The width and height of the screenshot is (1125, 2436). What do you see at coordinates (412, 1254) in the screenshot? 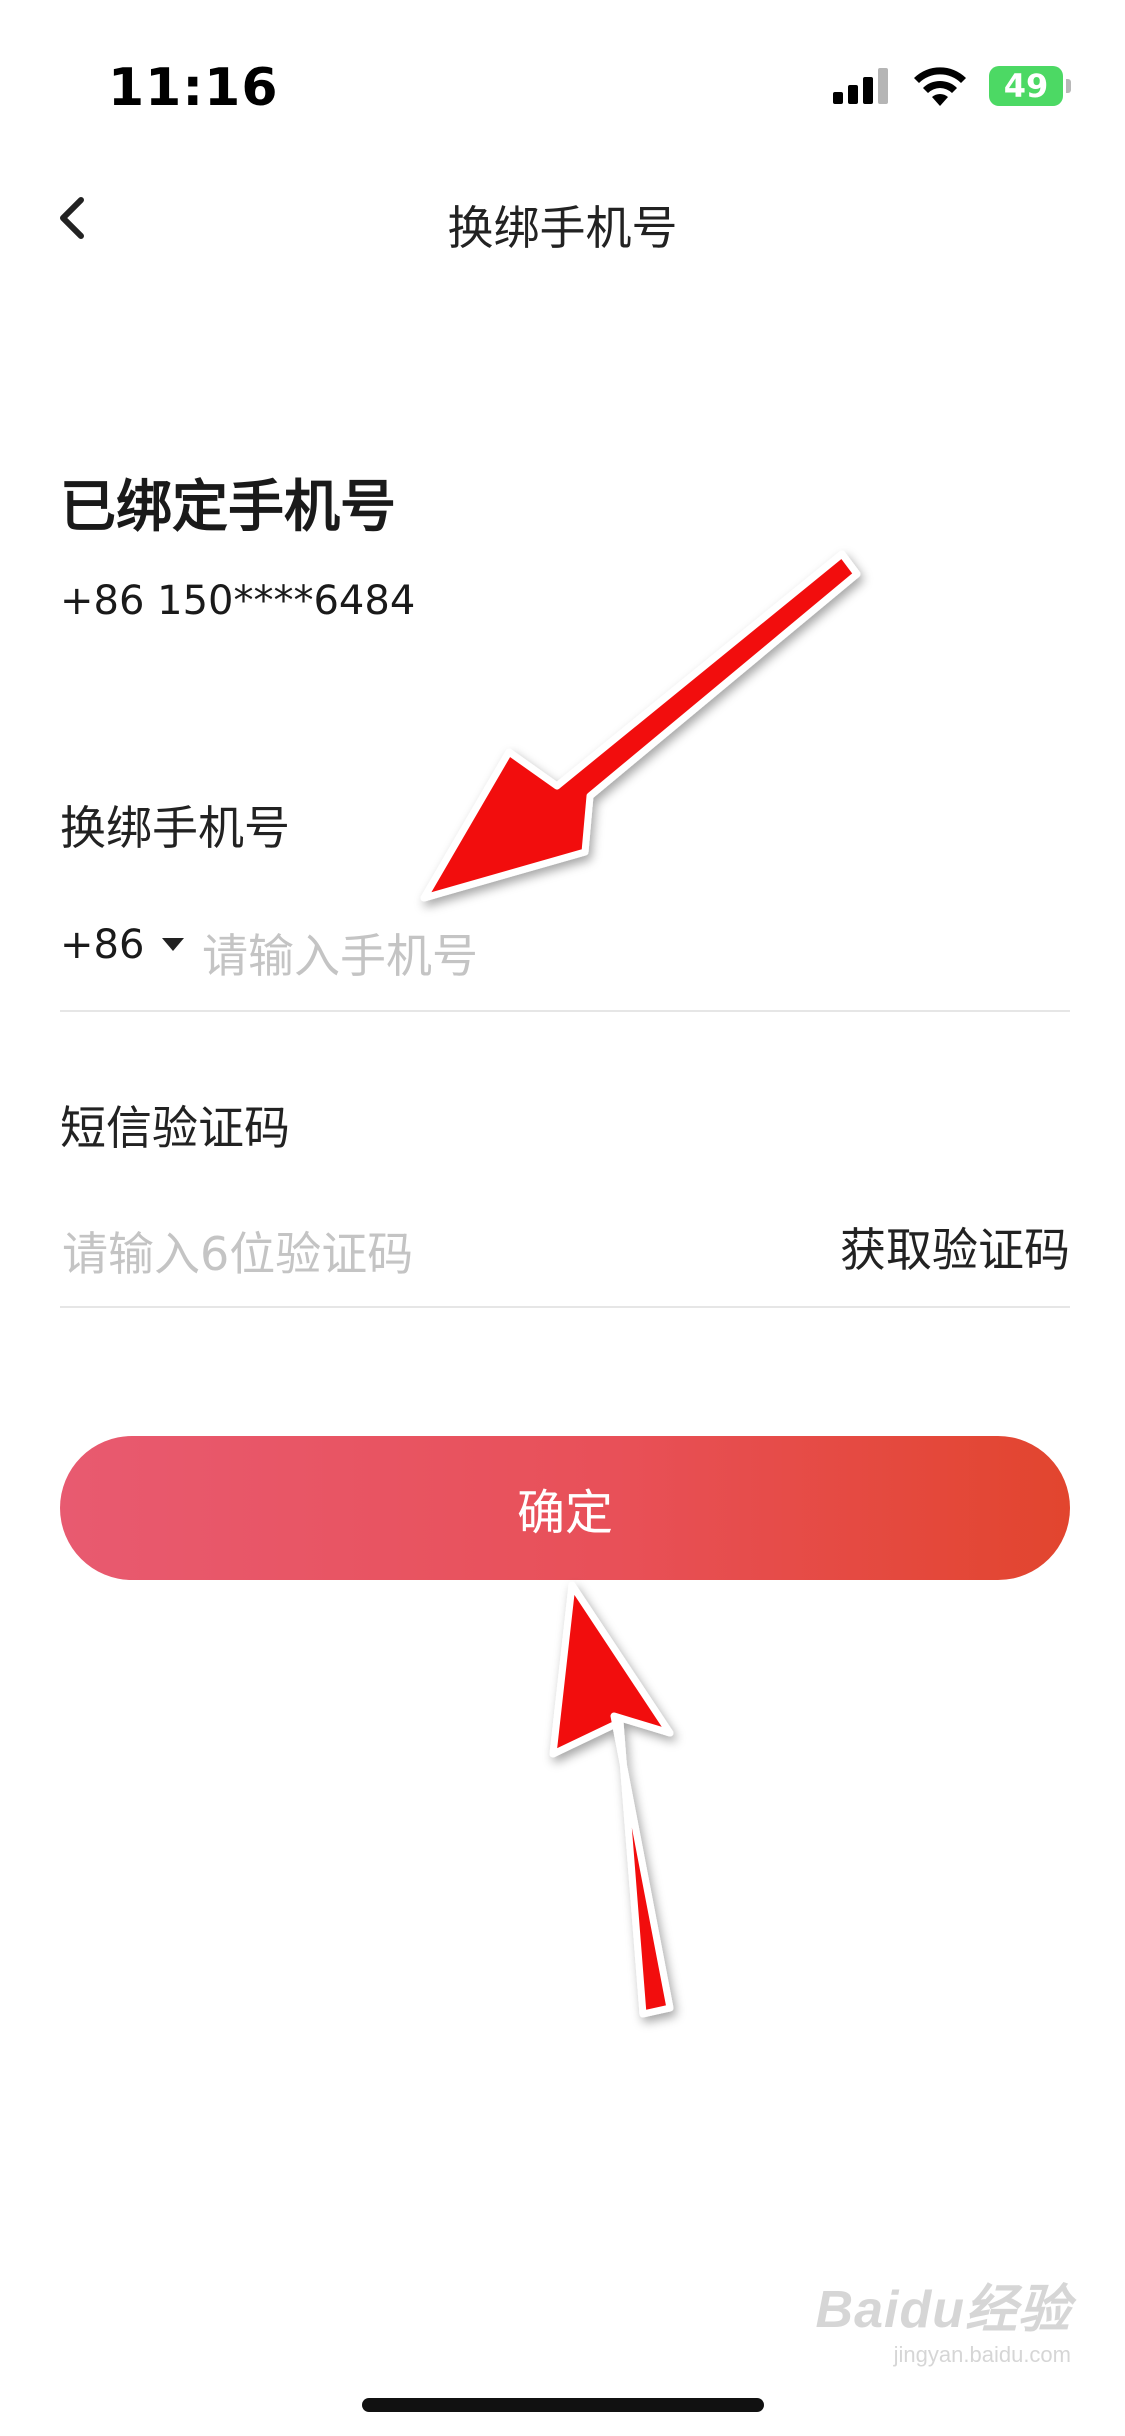
I see `sms-code-input` at bounding box center [412, 1254].